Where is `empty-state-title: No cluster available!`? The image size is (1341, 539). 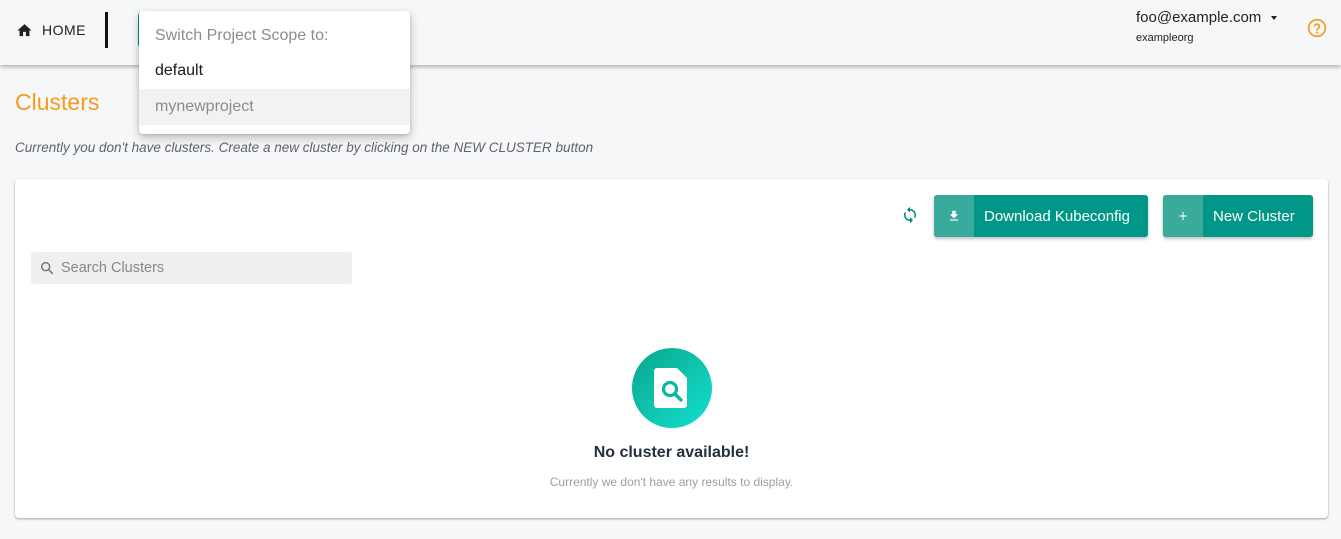
empty-state-title: No cluster available! is located at coordinates (671, 452).